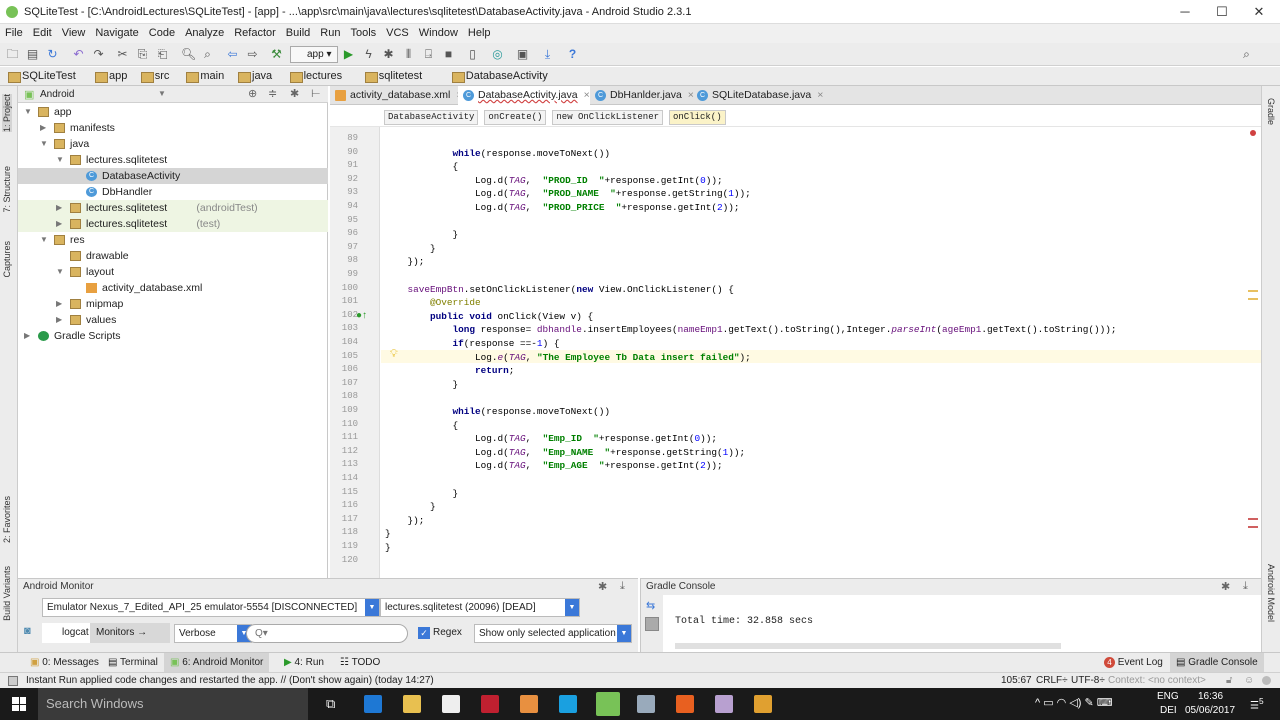 The image size is (1280, 720). What do you see at coordinates (330, 704) in the screenshot?
I see `task-view-icon: ⧉` at bounding box center [330, 704].